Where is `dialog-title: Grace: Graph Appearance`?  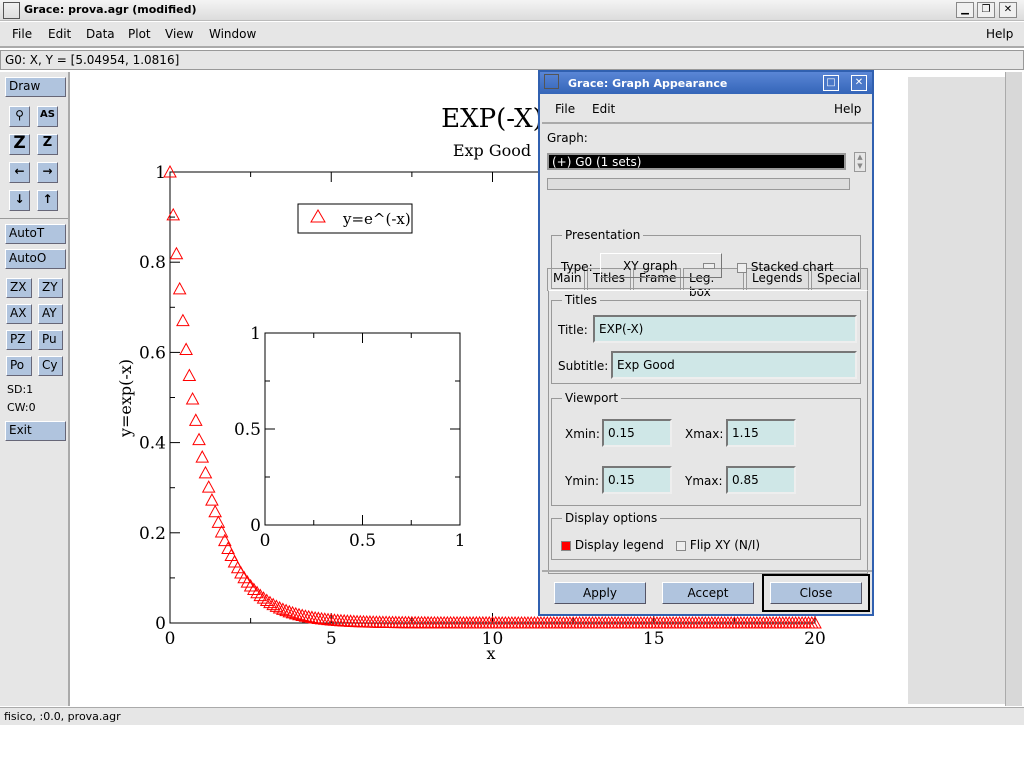
dialog-title: Grace: Graph Appearance is located at coordinates (648, 83).